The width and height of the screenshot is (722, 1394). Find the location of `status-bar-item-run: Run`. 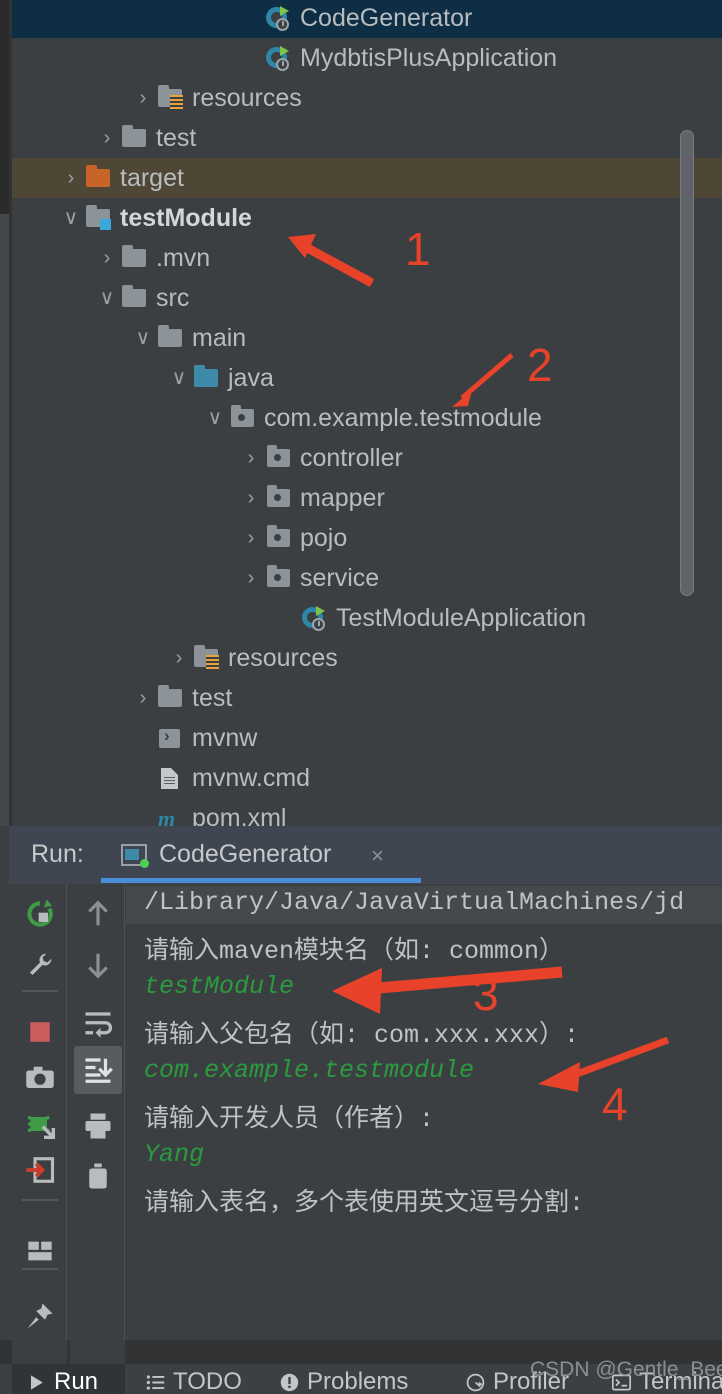

status-bar-item-run: Run is located at coordinates (62, 1381).